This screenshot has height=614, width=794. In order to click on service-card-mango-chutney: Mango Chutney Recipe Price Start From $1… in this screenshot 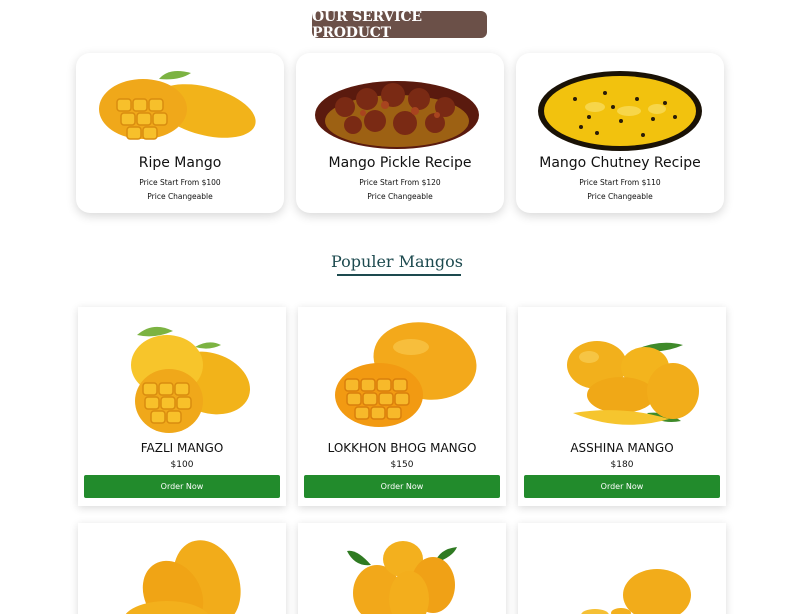, I will do `click(620, 133)`.